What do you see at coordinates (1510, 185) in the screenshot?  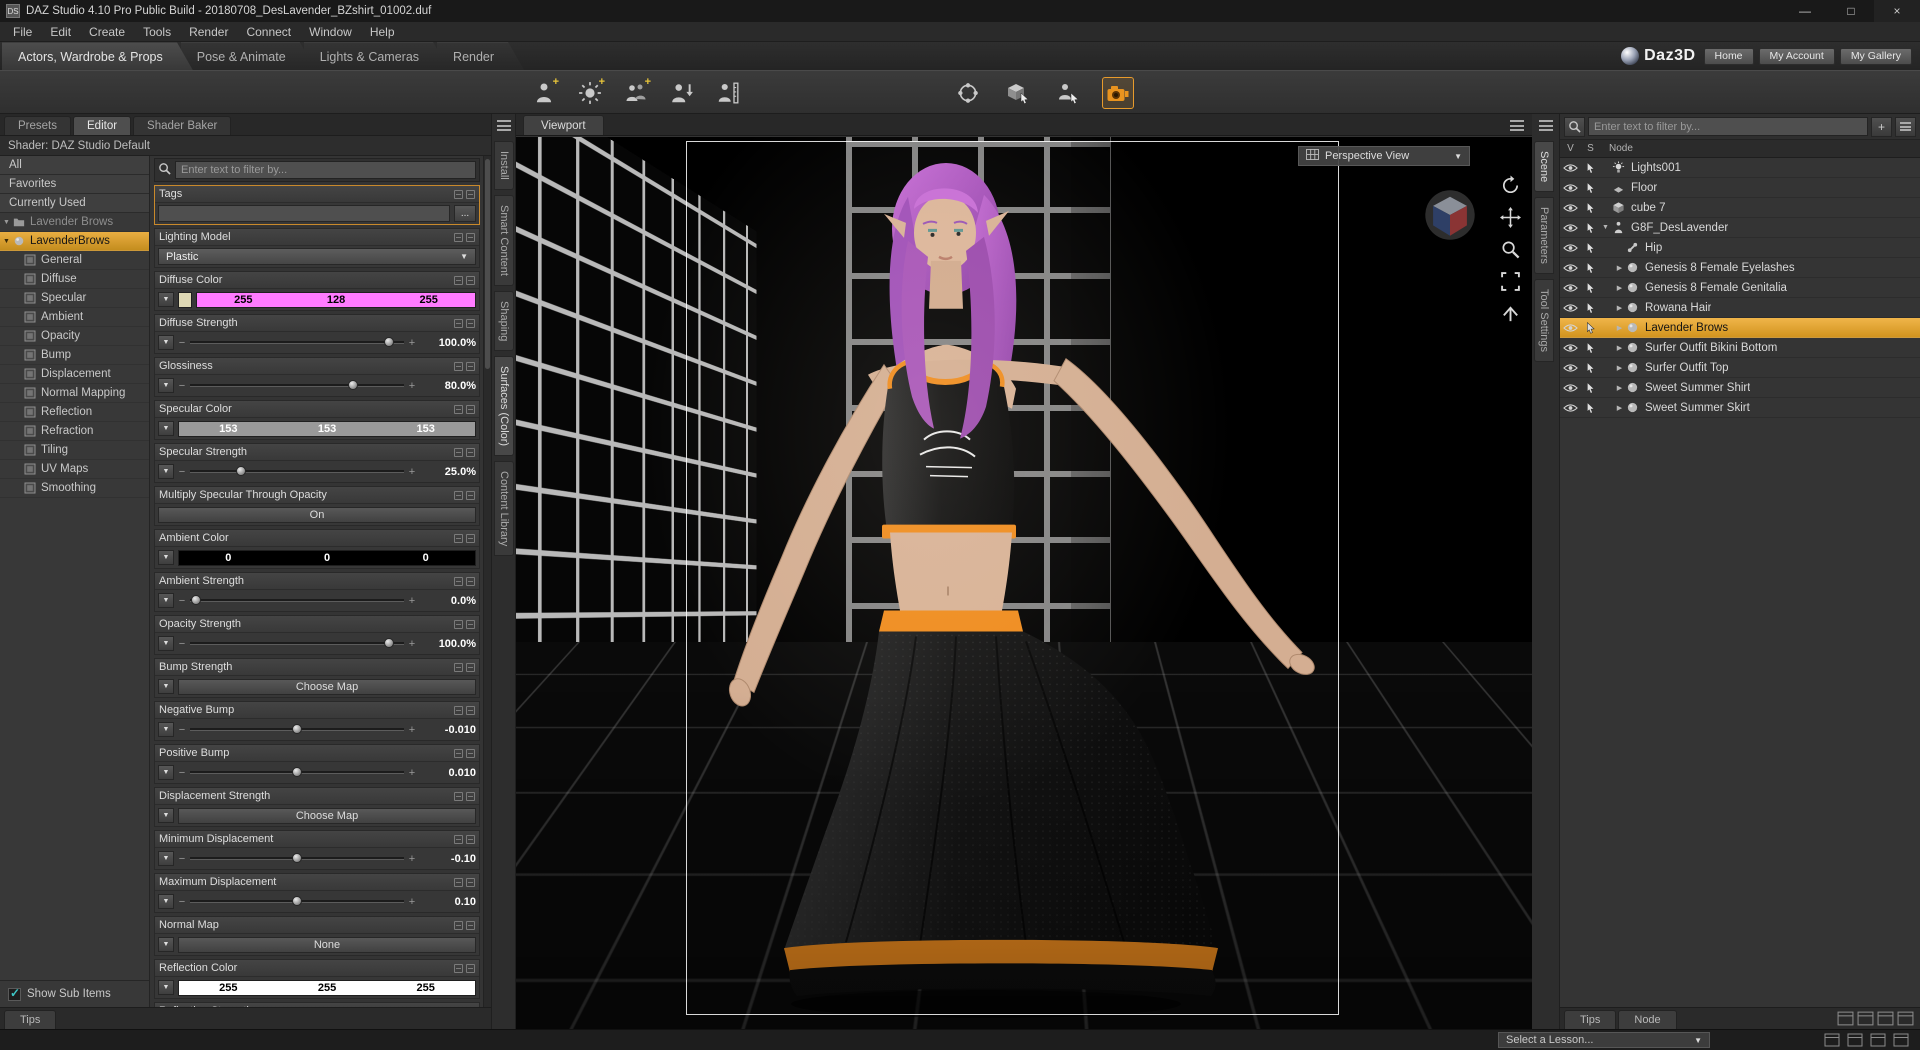 I see `orbit-icon` at bounding box center [1510, 185].